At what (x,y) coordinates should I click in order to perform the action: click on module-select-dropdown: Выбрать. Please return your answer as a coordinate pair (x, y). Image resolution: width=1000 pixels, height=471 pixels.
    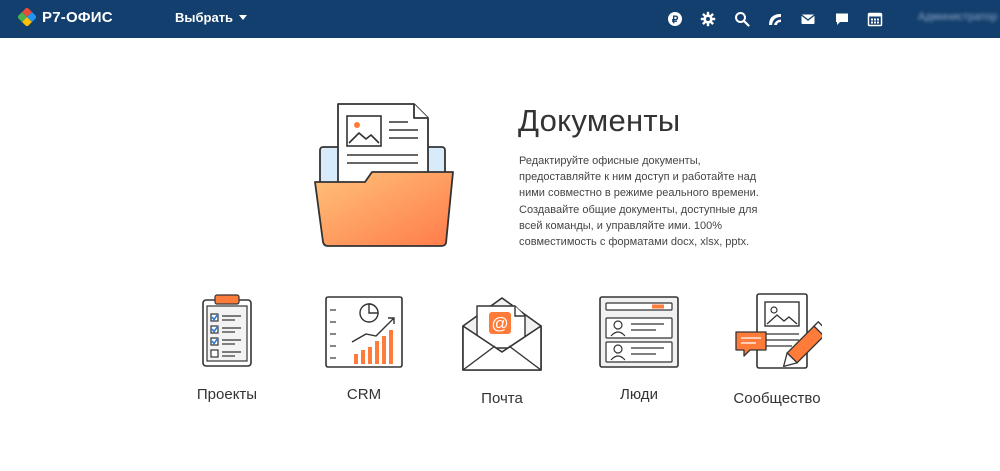
    Looking at the image, I should click on (211, 17).